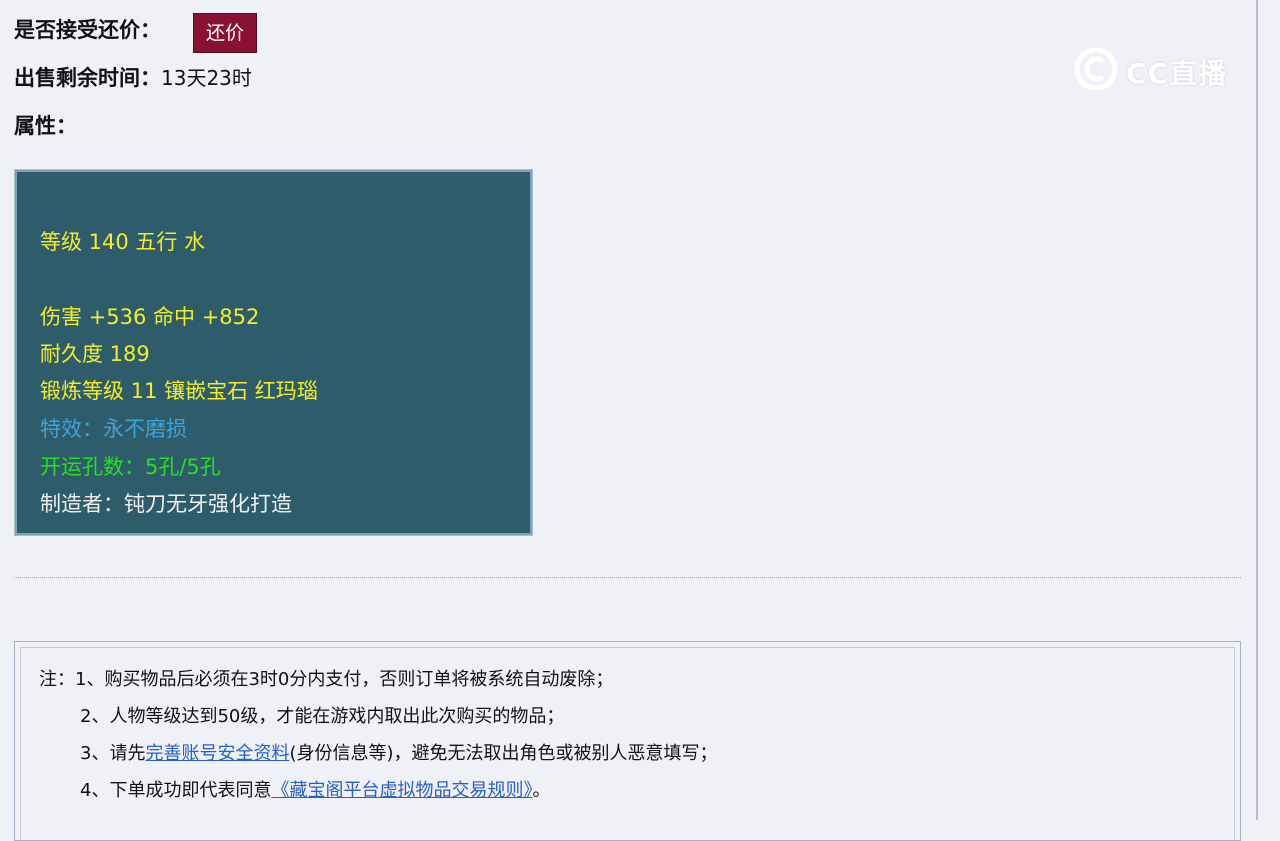  I want to click on attr-damage-hit: 伤害 +536 命中 +852, so click(150, 317).